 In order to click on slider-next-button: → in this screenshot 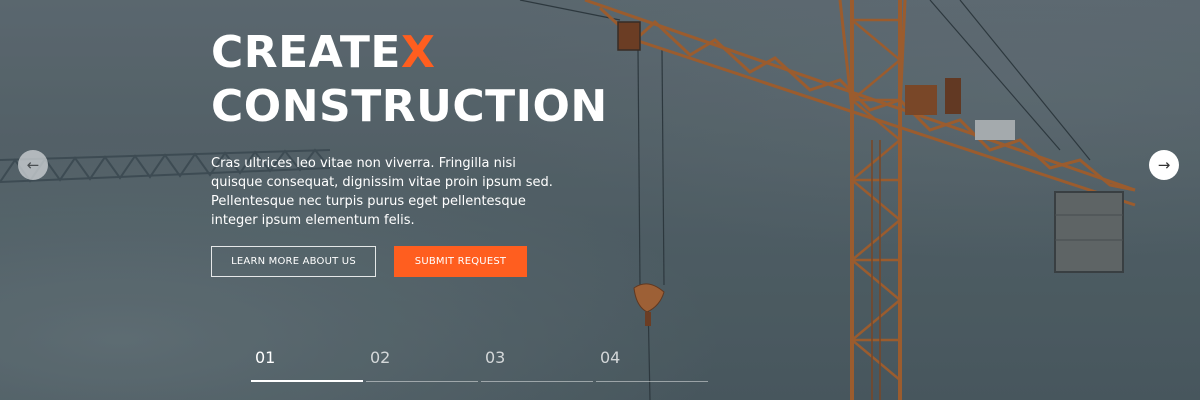, I will do `click(1164, 165)`.